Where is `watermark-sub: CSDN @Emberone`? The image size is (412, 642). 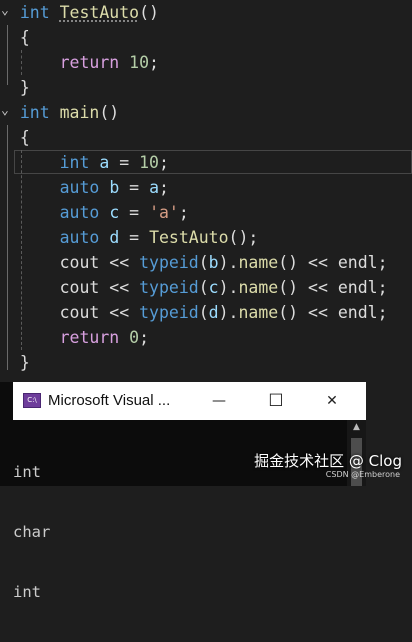
watermark-sub: CSDN @Emberone is located at coordinates (362, 474).